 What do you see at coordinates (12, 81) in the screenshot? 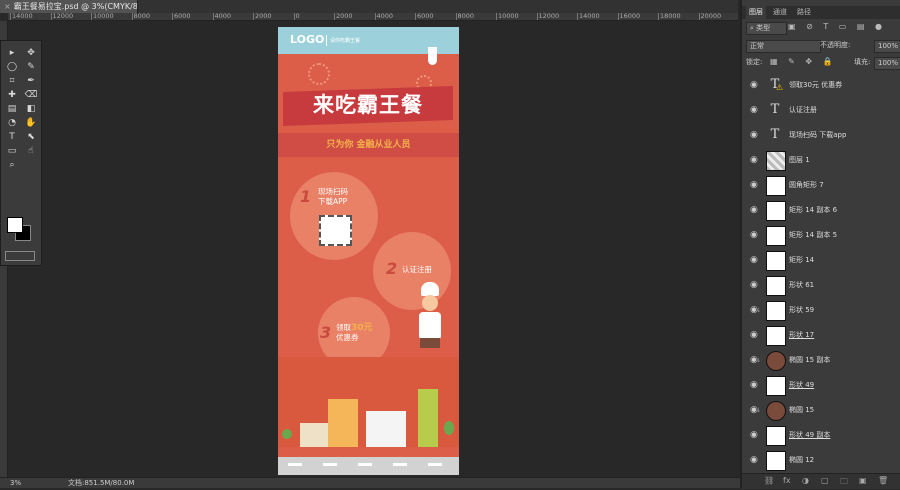
I see `crop-tool-icon: ⌗` at bounding box center [12, 81].